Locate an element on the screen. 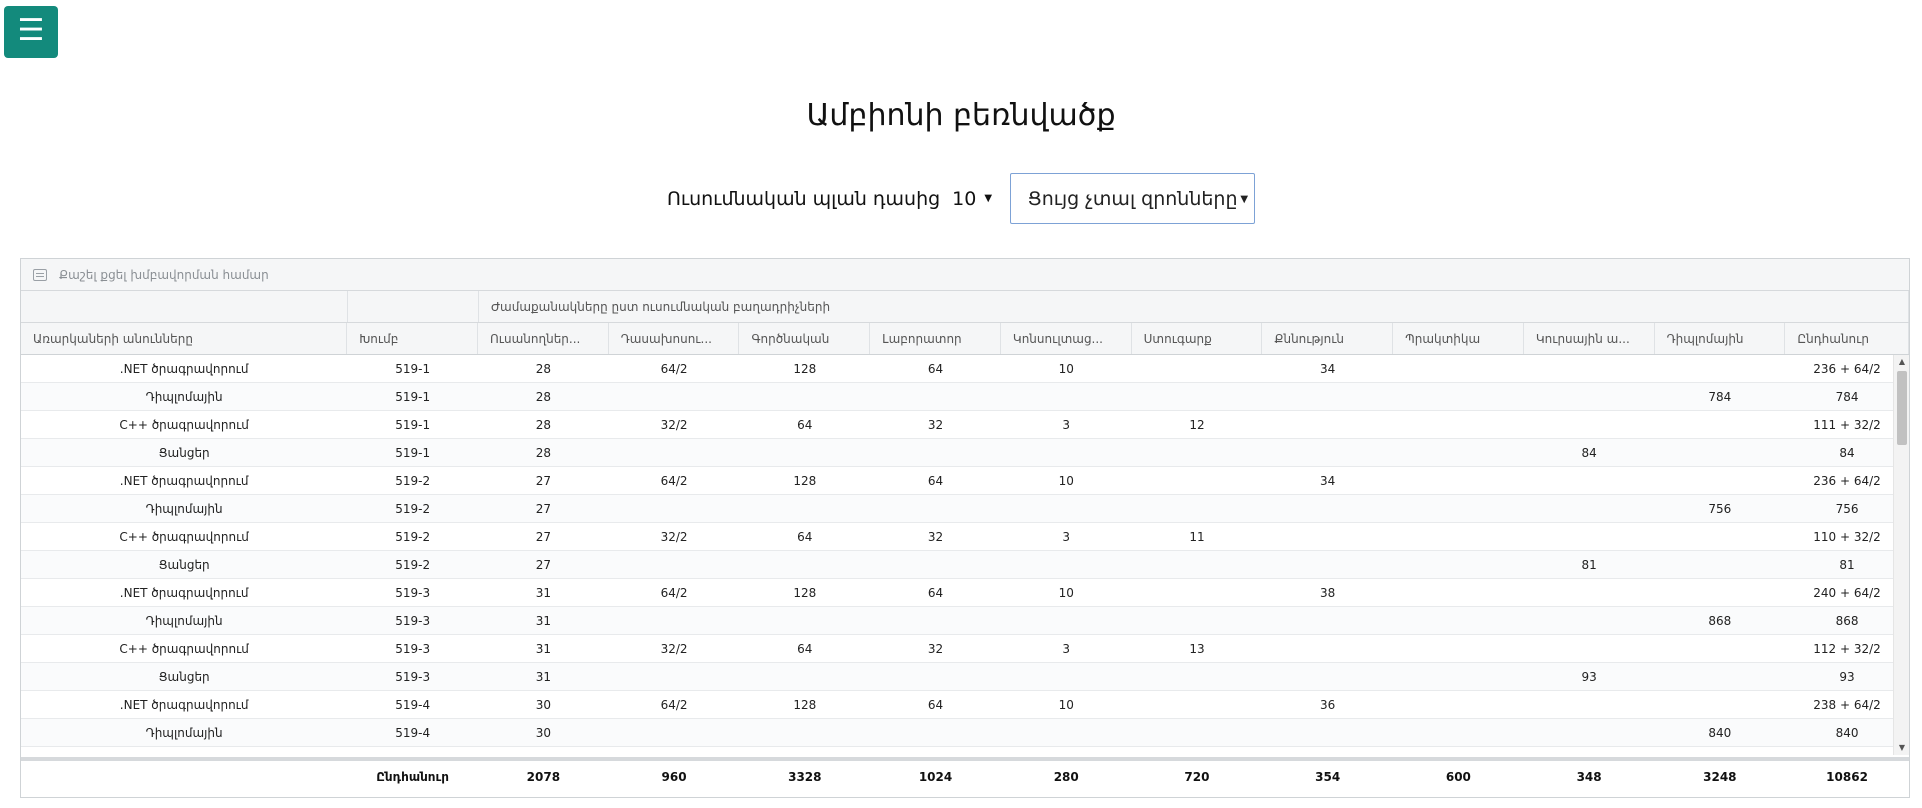 The image size is (1922, 808). table-cell: 868 is located at coordinates (1847, 620).